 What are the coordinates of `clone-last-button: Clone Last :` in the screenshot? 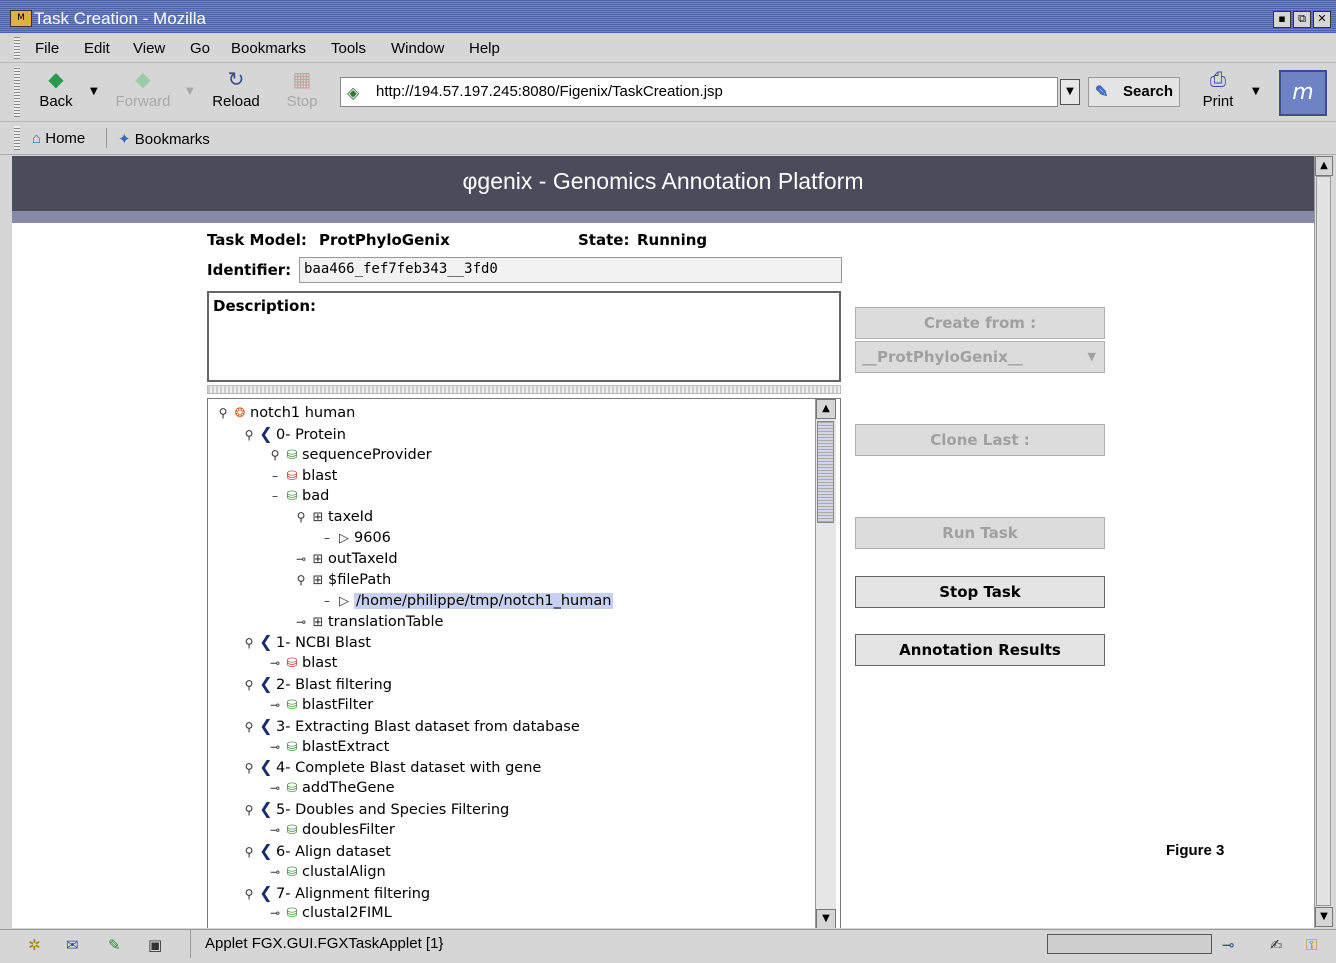 It's located at (980, 440).